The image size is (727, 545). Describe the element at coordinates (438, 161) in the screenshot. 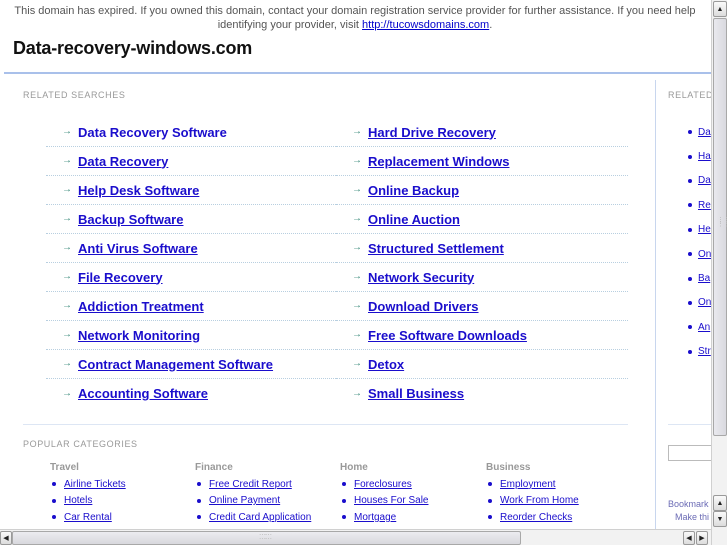

I see `related-search-link: Replacement Windows` at that location.